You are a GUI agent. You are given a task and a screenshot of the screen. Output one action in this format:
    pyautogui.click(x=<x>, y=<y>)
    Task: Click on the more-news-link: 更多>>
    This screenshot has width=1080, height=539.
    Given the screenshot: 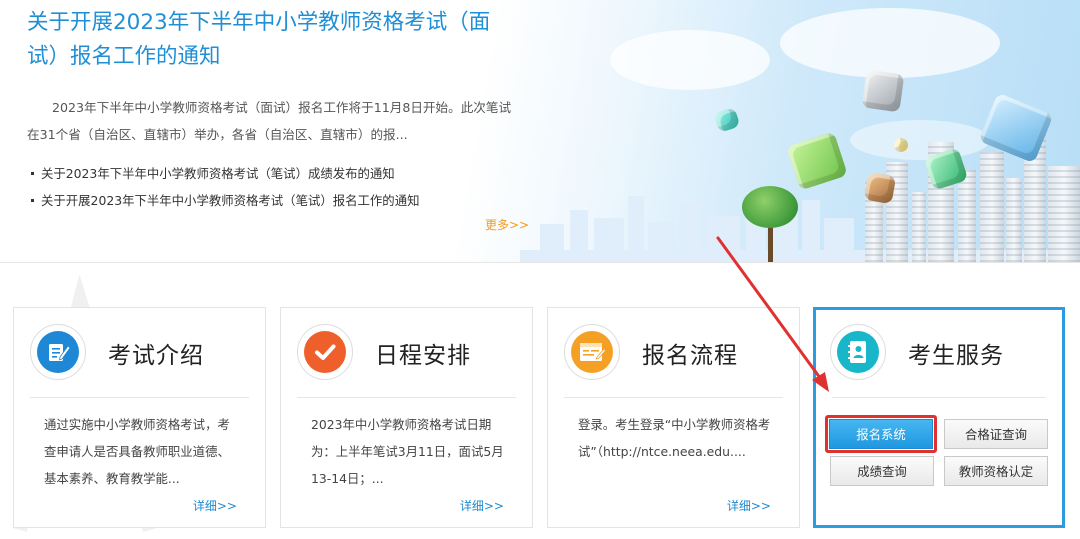 What is the action you would take?
    pyautogui.click(x=507, y=224)
    